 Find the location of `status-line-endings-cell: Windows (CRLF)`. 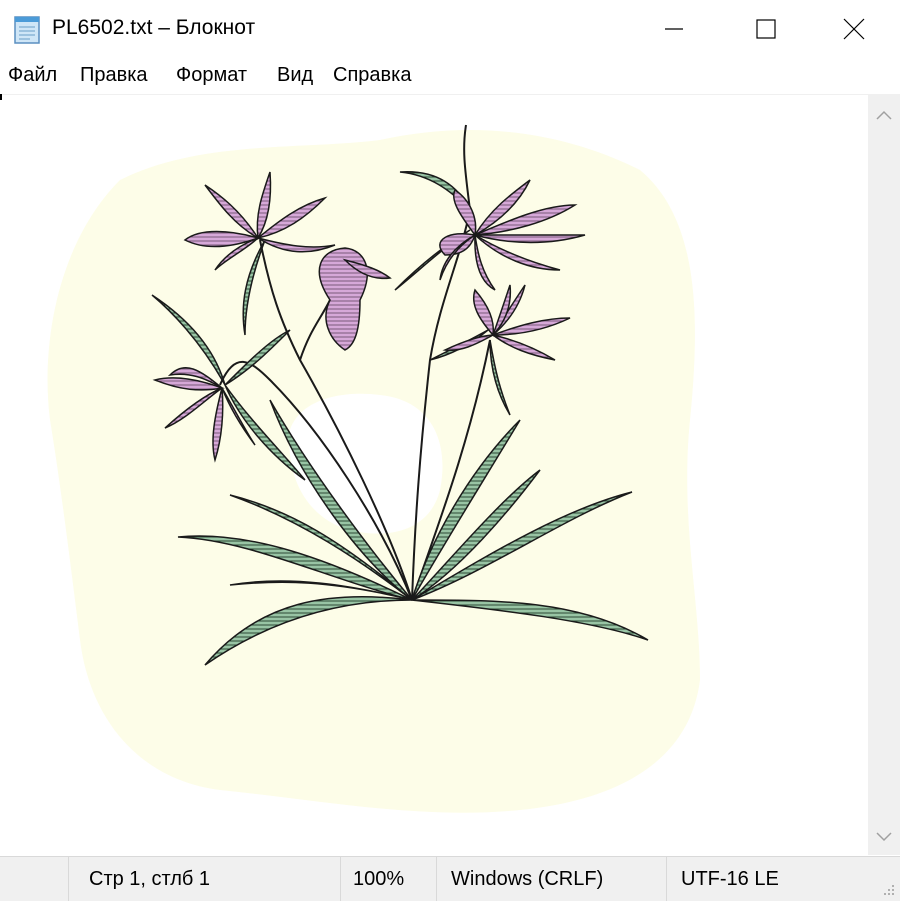

status-line-endings-cell: Windows (CRLF) is located at coordinates (551, 879).